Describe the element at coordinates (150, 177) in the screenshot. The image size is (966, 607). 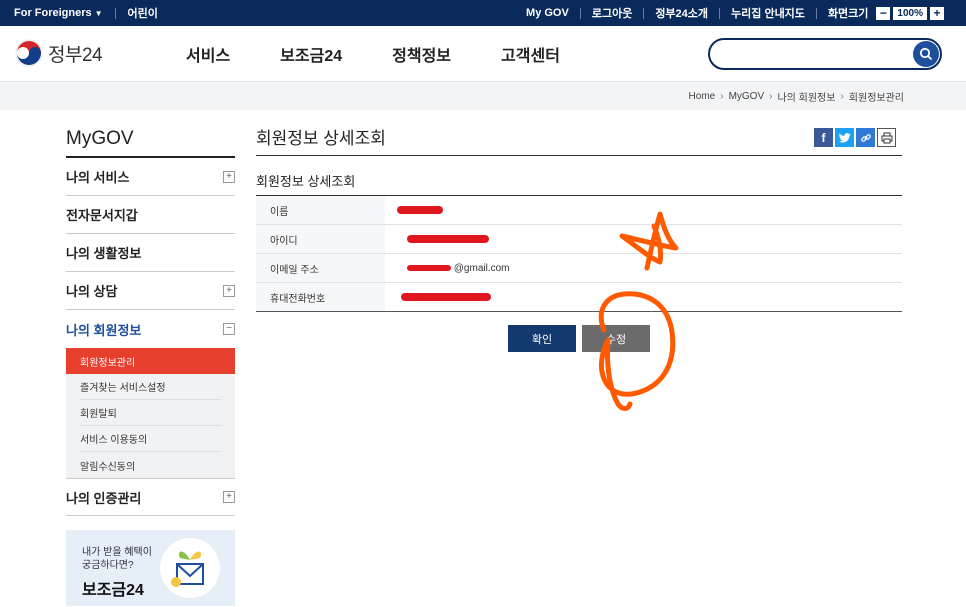
I see `sidebar-item-my-services: 나의 서비스 +` at that location.